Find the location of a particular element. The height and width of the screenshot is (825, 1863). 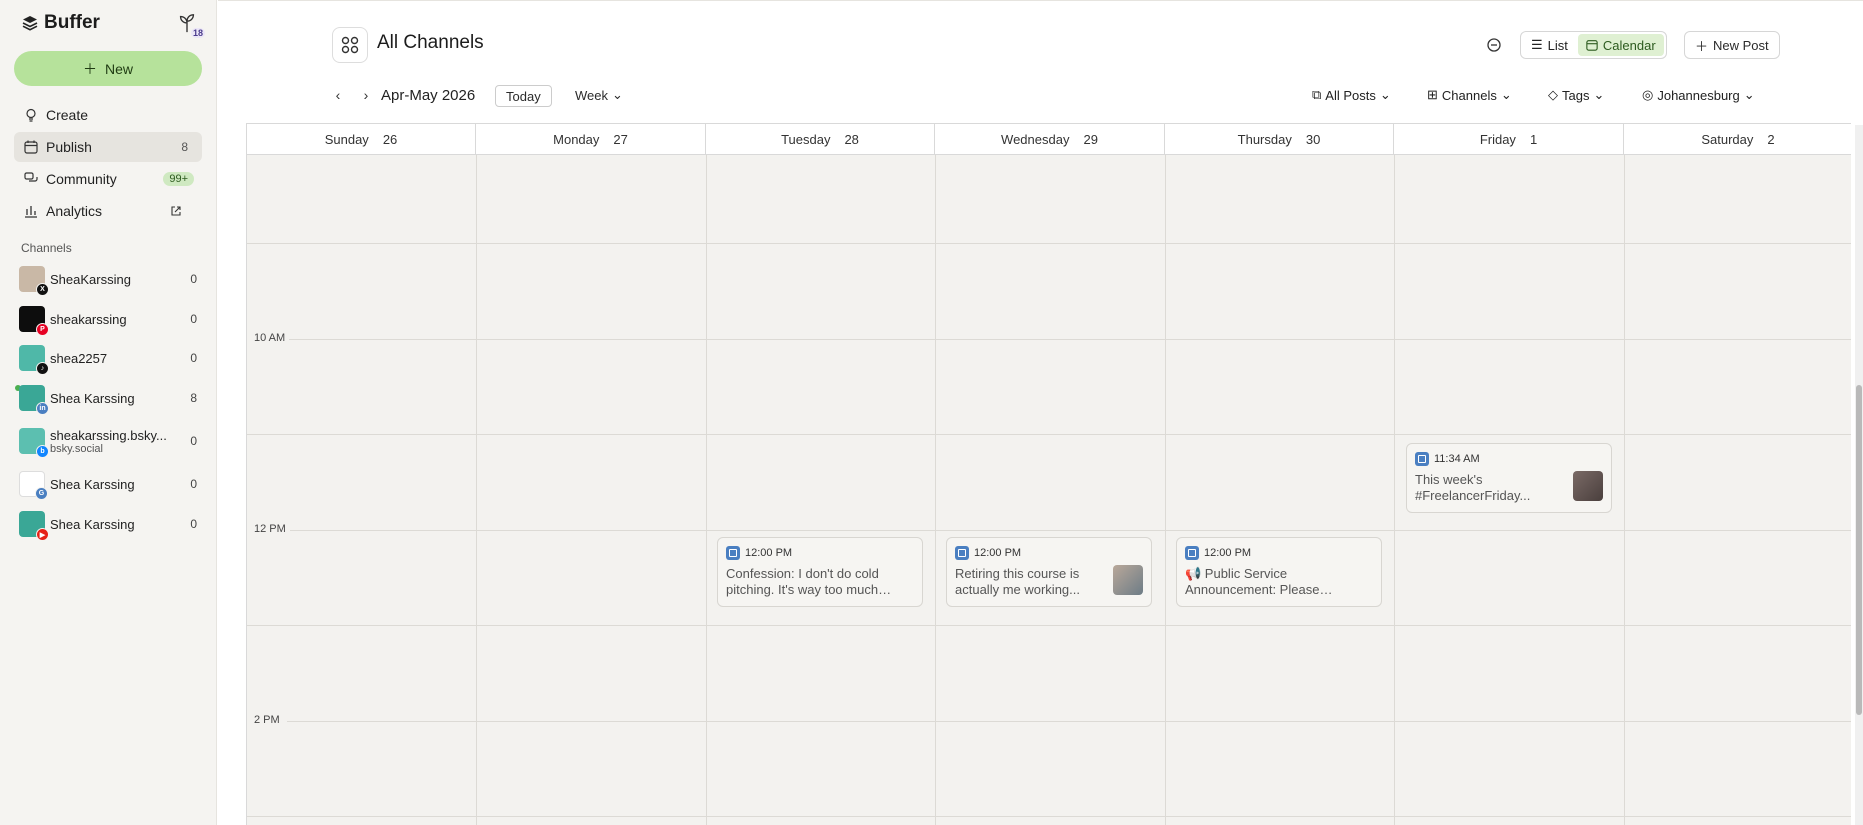

brand-name: Buffer is located at coordinates (72, 22).